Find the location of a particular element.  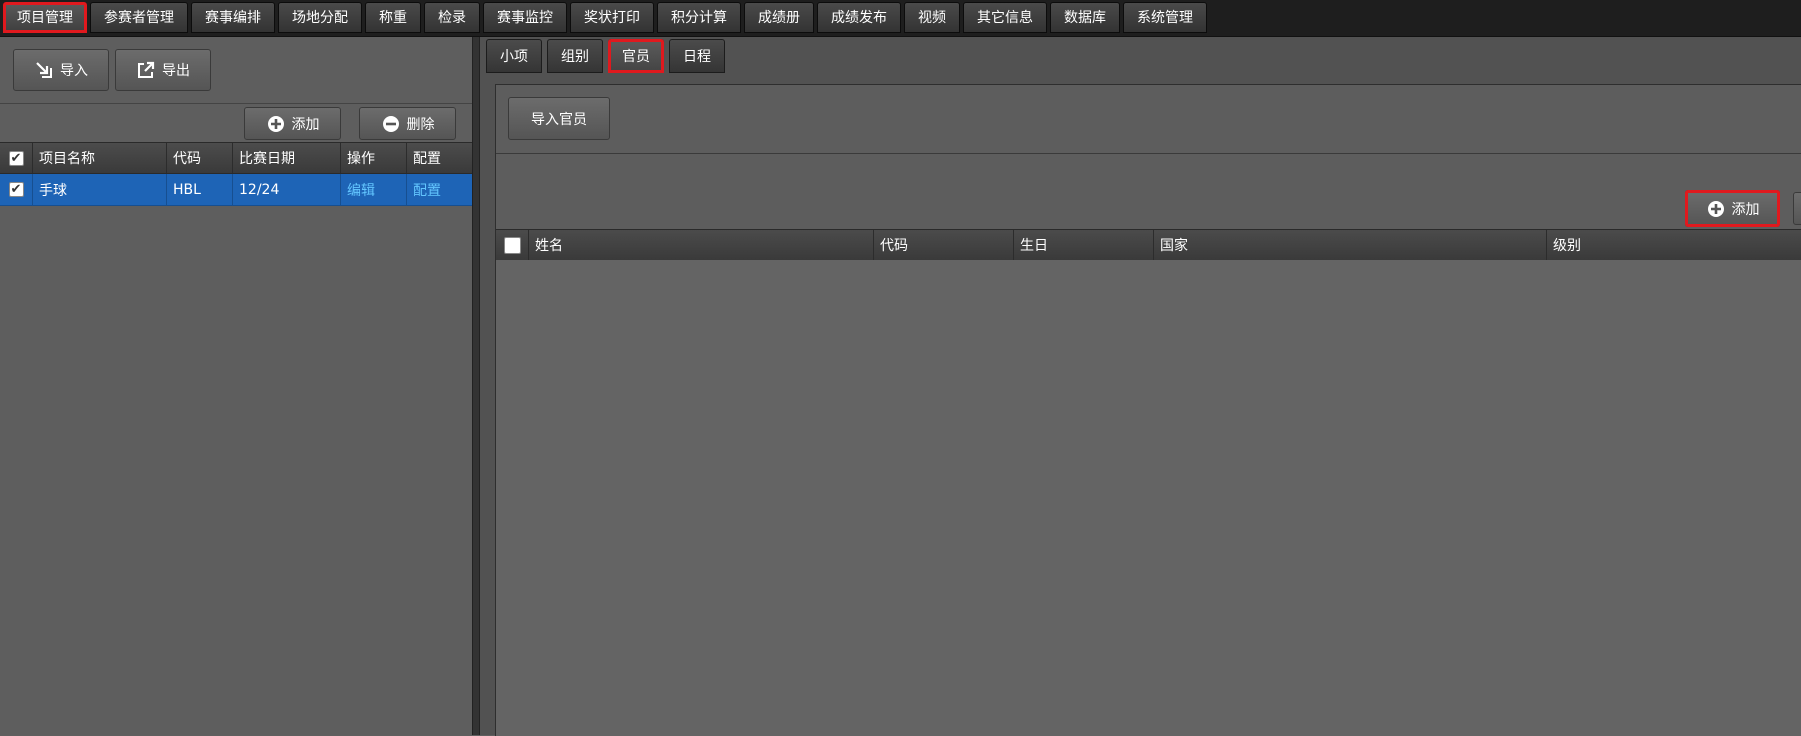

menu-database: 数据库 is located at coordinates (1085, 17).